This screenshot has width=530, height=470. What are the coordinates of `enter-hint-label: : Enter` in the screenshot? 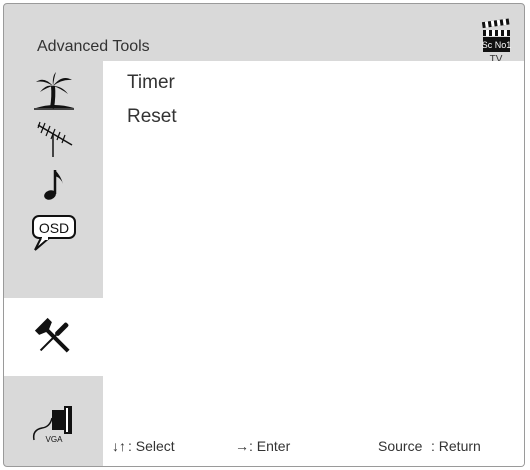 It's located at (270, 446).